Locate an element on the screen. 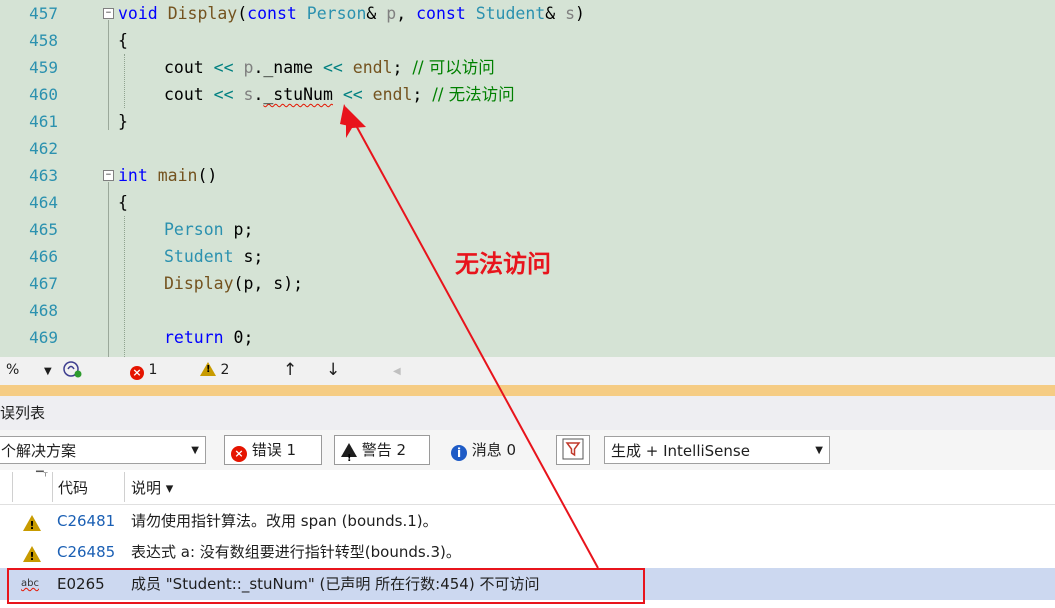 This screenshot has height=608, width=1055. column-header-description: 说明 ▾ is located at coordinates (152, 487).